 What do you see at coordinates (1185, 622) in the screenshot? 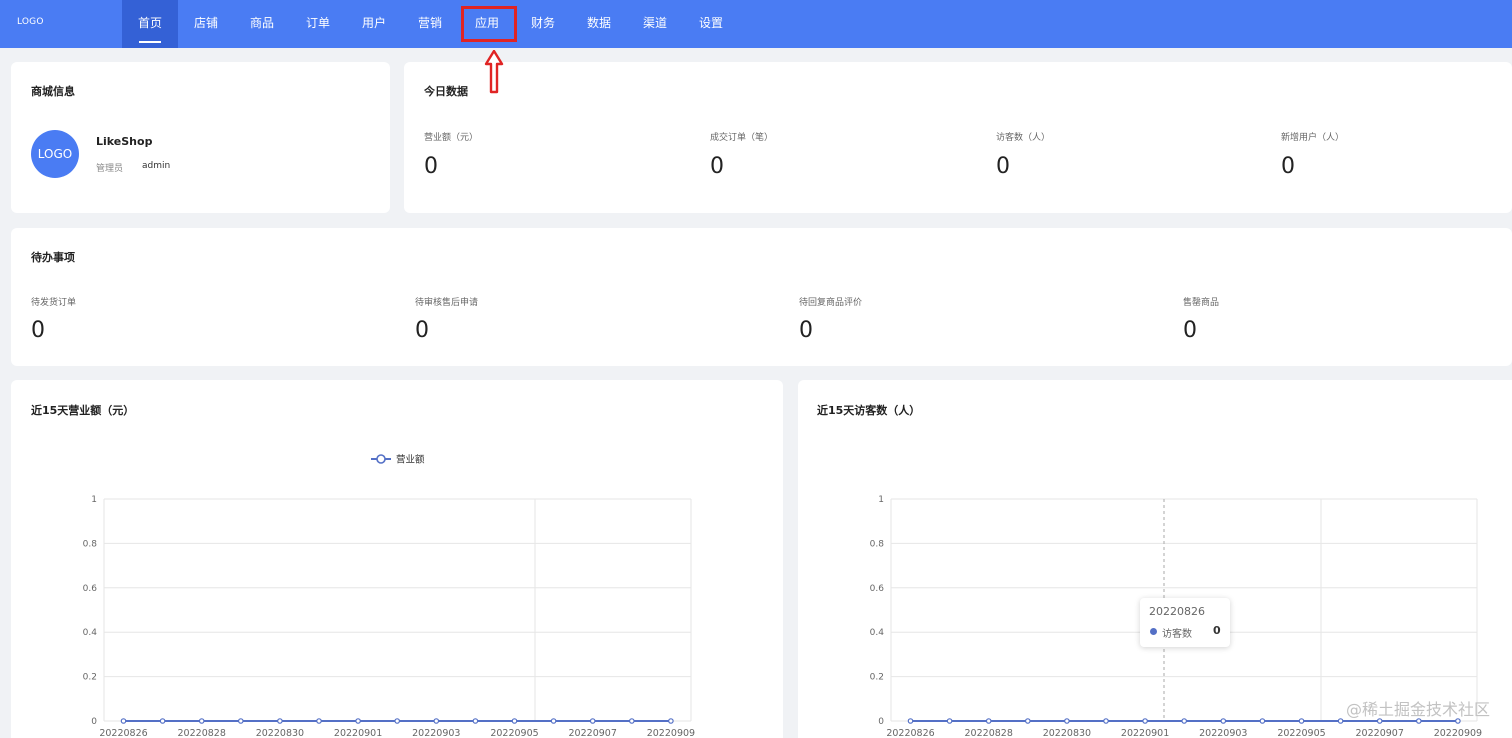
I see `chart-tooltip: 20220826 访客数 0` at bounding box center [1185, 622].